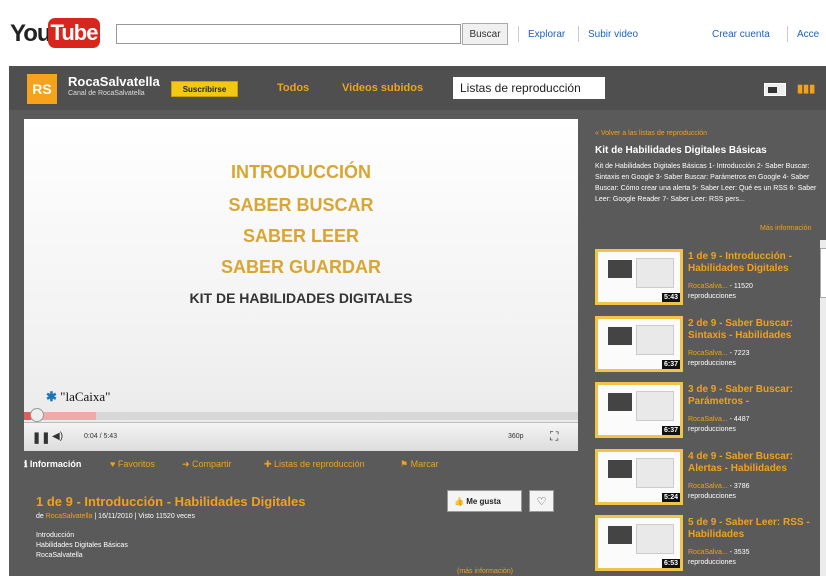  What do you see at coordinates (293, 88) in the screenshot?
I see `tab-all: Todos` at bounding box center [293, 88].